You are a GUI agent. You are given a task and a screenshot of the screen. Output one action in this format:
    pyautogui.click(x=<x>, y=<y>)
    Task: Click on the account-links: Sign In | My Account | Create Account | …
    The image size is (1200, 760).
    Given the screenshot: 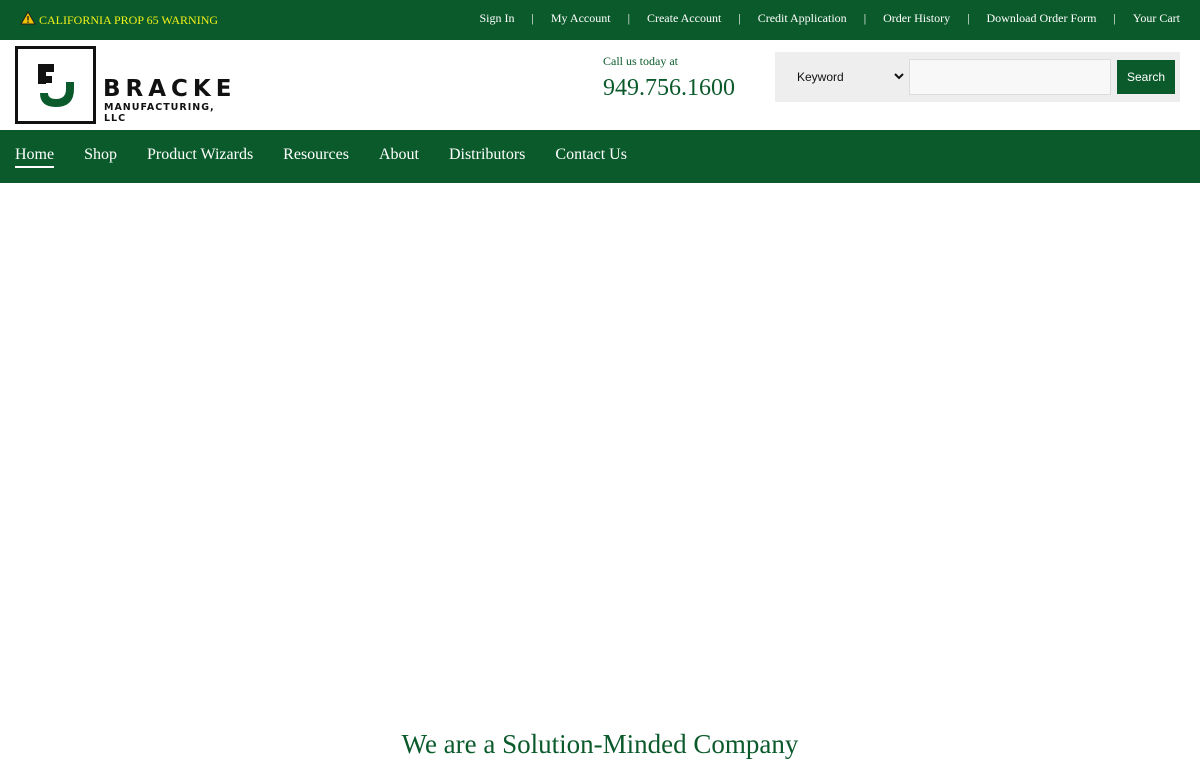 What is the action you would take?
    pyautogui.click(x=829, y=18)
    